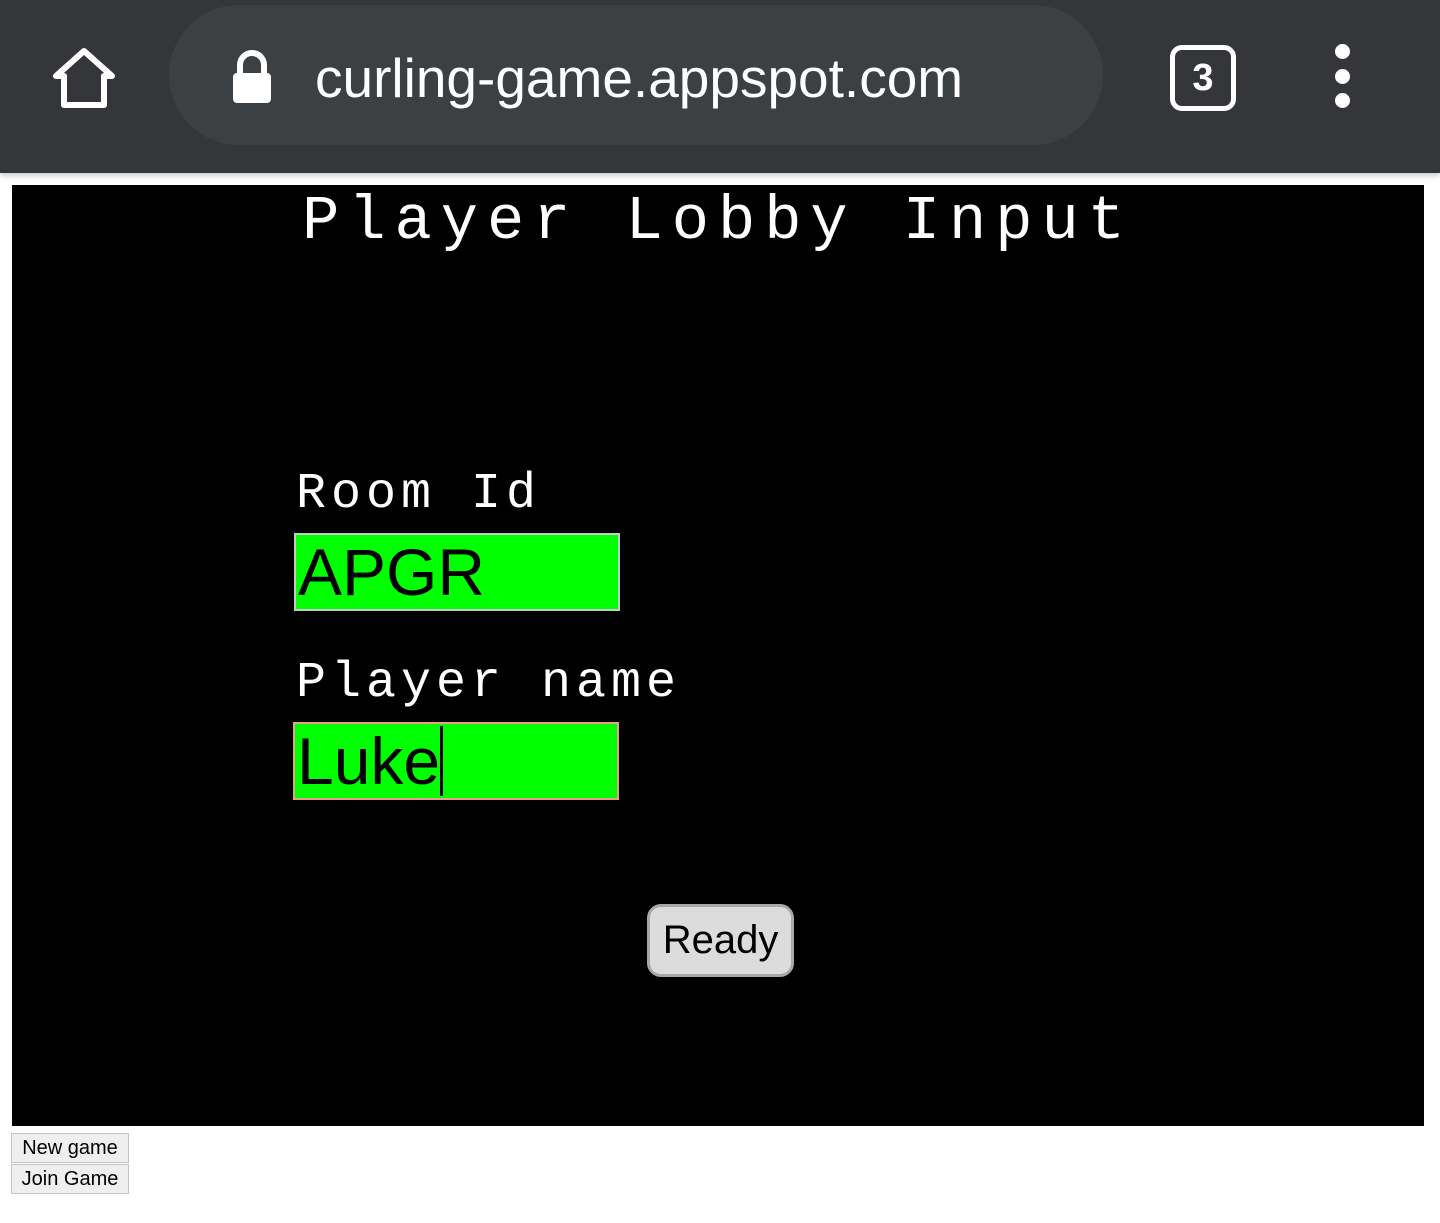 This screenshot has width=1440, height=1223. What do you see at coordinates (392, 572) in the screenshot?
I see `room-id-value: APGR` at bounding box center [392, 572].